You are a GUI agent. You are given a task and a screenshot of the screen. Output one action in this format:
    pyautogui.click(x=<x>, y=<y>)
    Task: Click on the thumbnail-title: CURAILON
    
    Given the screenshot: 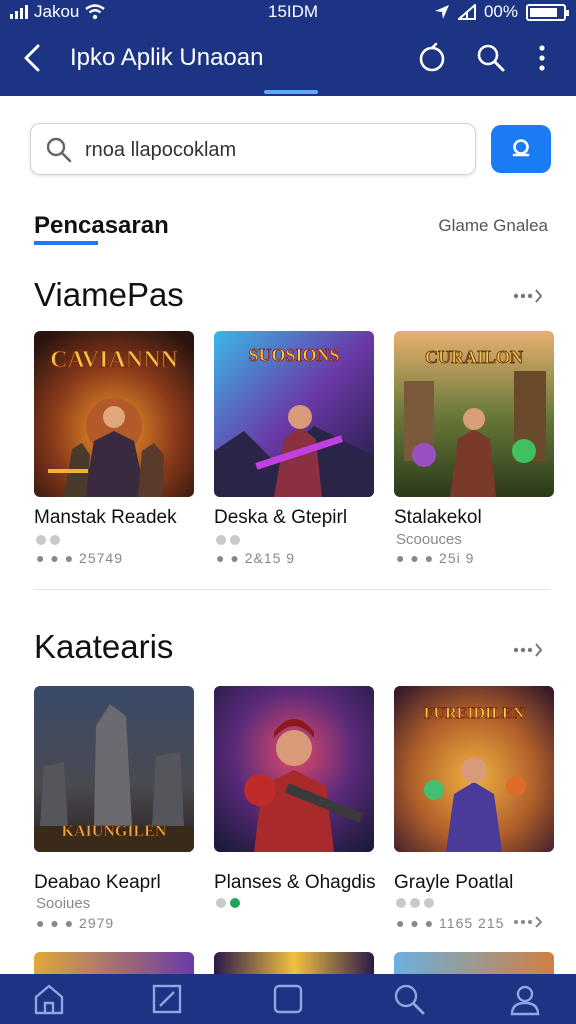 What is the action you would take?
    pyautogui.click(x=474, y=357)
    